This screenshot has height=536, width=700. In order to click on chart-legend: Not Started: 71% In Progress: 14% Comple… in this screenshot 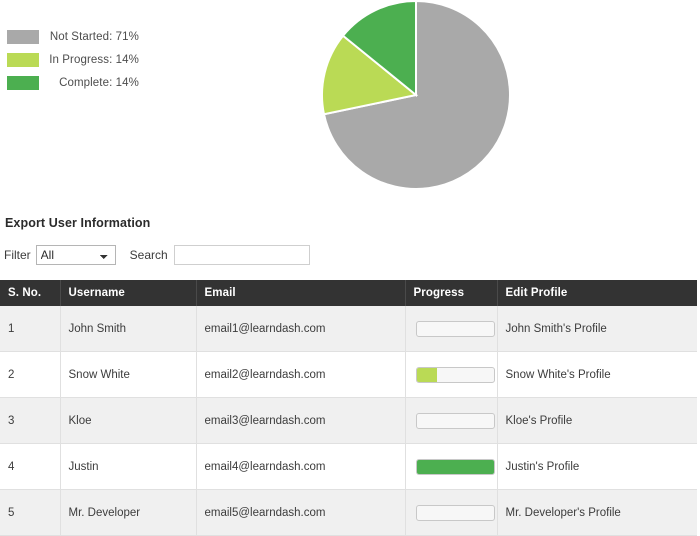, I will do `click(72, 60)`.